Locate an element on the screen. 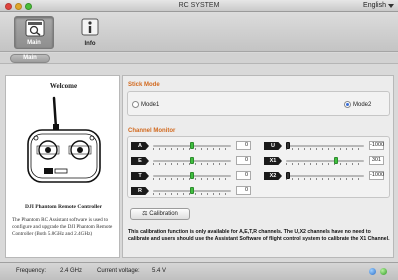 Image resolution: width=398 pixels, height=280 pixels. channel-tag: X2 is located at coordinates (273, 176).